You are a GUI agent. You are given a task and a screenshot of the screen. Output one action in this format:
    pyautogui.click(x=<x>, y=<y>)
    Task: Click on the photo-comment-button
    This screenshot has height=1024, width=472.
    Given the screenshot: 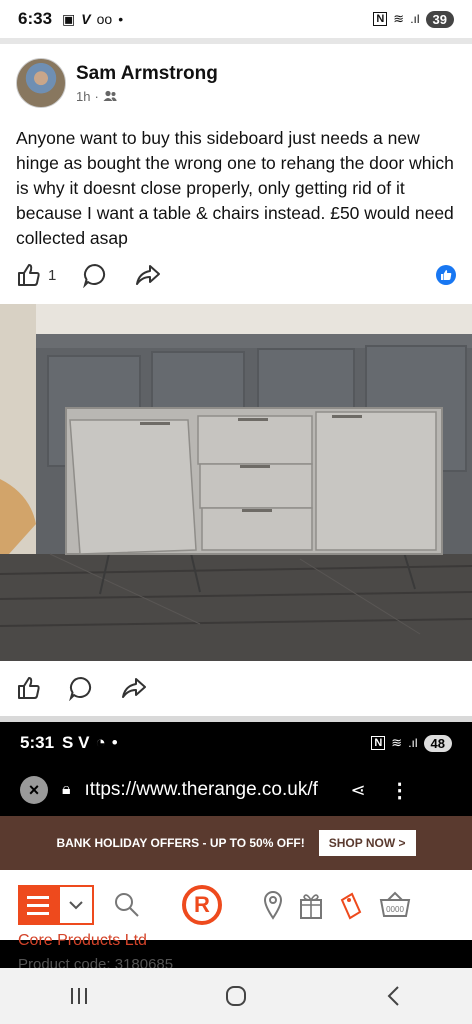 What is the action you would take?
    pyautogui.click(x=81, y=688)
    